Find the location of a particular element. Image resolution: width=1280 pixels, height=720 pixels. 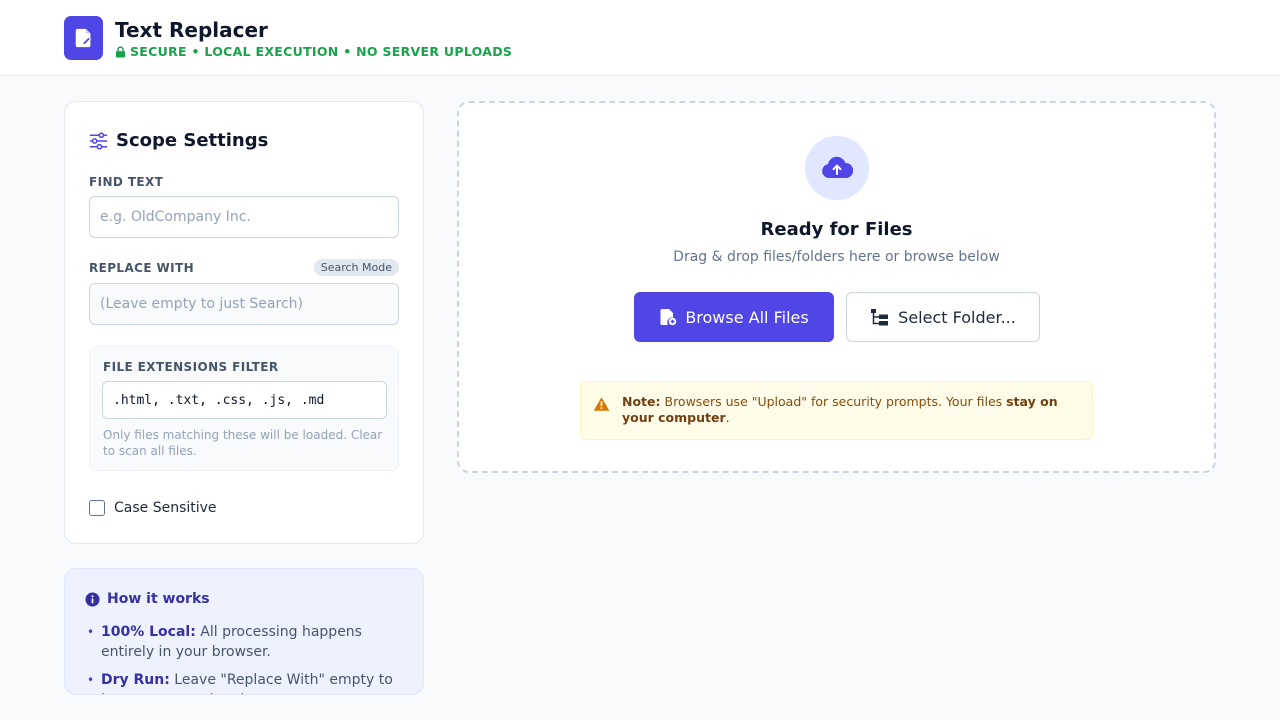

case-sensitive-option: Case Sensitive is located at coordinates (153, 508).